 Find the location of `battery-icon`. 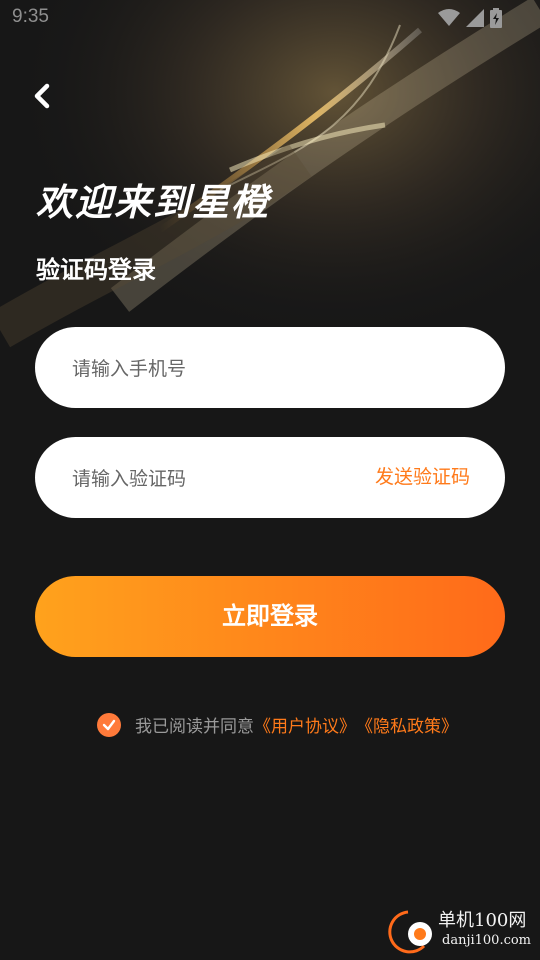

battery-icon is located at coordinates (496, 18).